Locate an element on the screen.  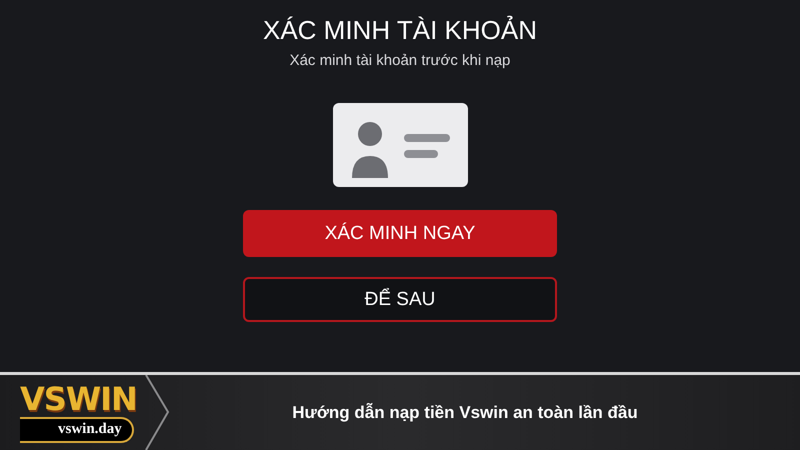
dialog-title: XÁC MINH TÀI KHOẢN is located at coordinates (399, 30).